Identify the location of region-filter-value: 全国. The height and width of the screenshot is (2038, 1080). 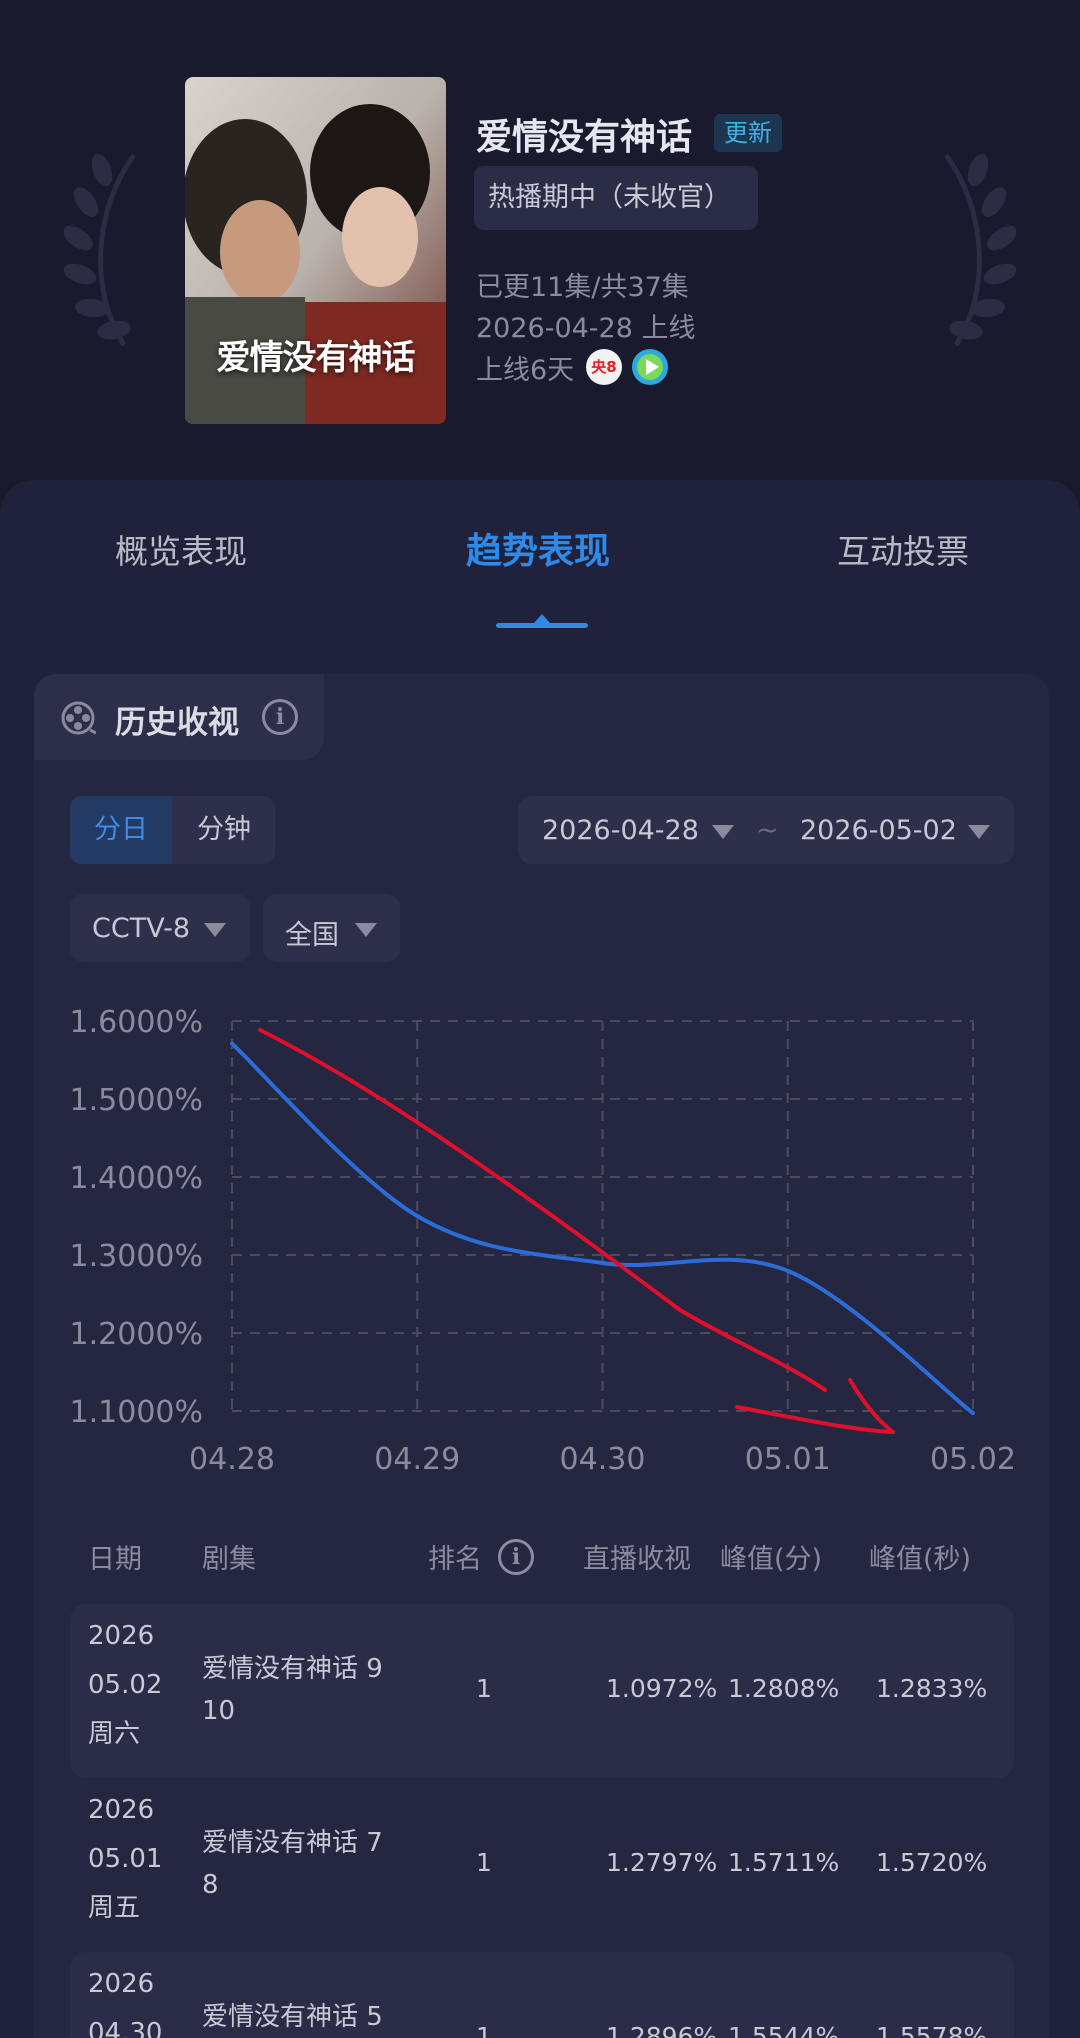
(312, 935).